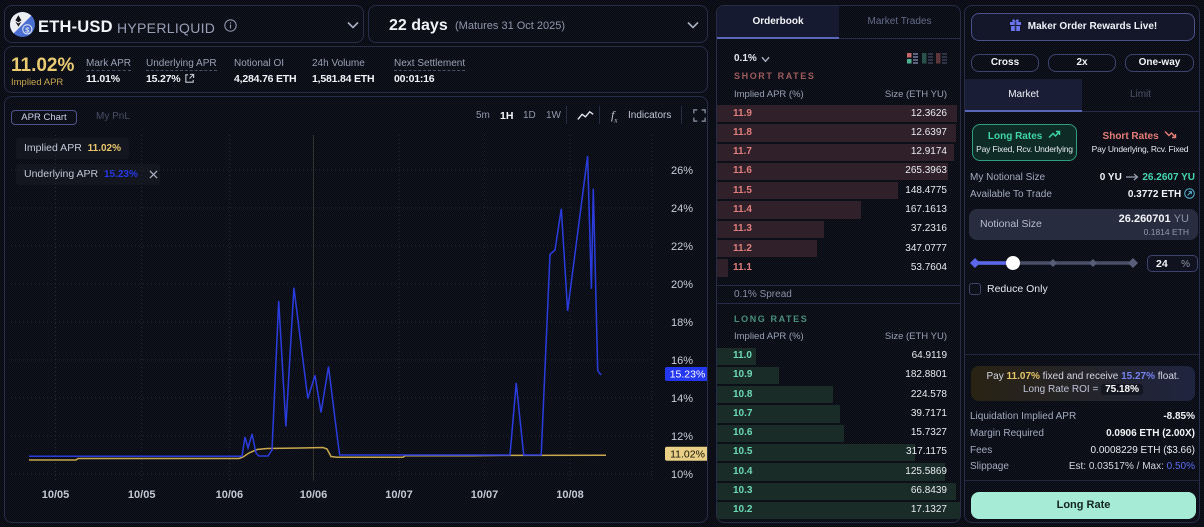  Describe the element at coordinates (682, 171) in the screenshot. I see `svg-text: 26%` at that location.